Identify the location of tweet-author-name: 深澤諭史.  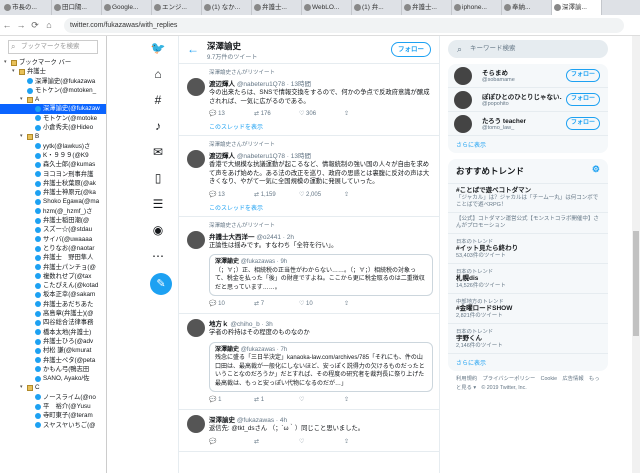
(222, 420).